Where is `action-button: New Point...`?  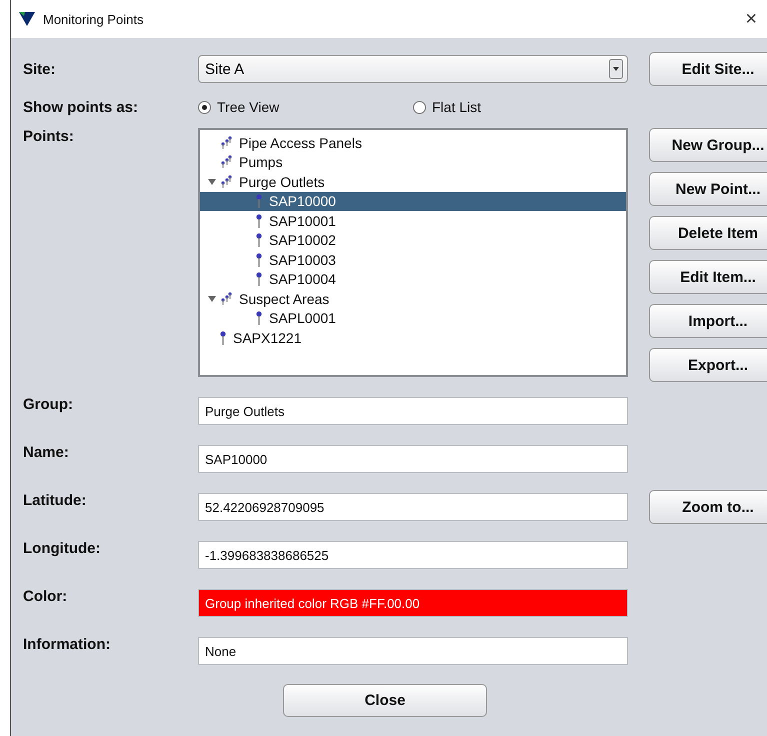 action-button: New Point... is located at coordinates (708, 189).